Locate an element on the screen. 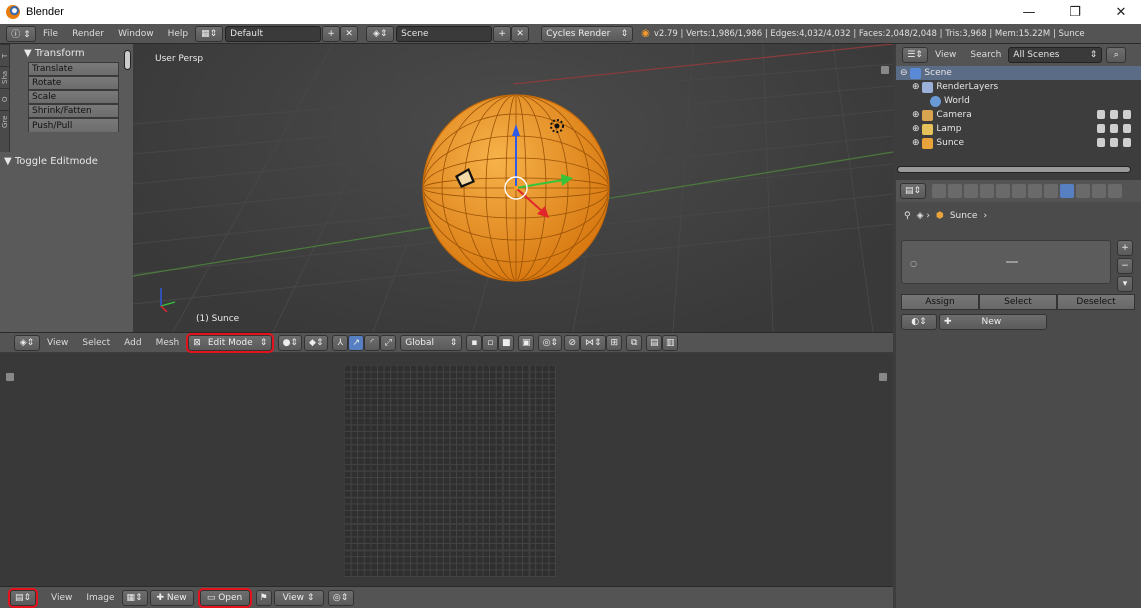 This screenshot has width=1141, height=608. vertex-select-icon: ▪ is located at coordinates (474, 342).